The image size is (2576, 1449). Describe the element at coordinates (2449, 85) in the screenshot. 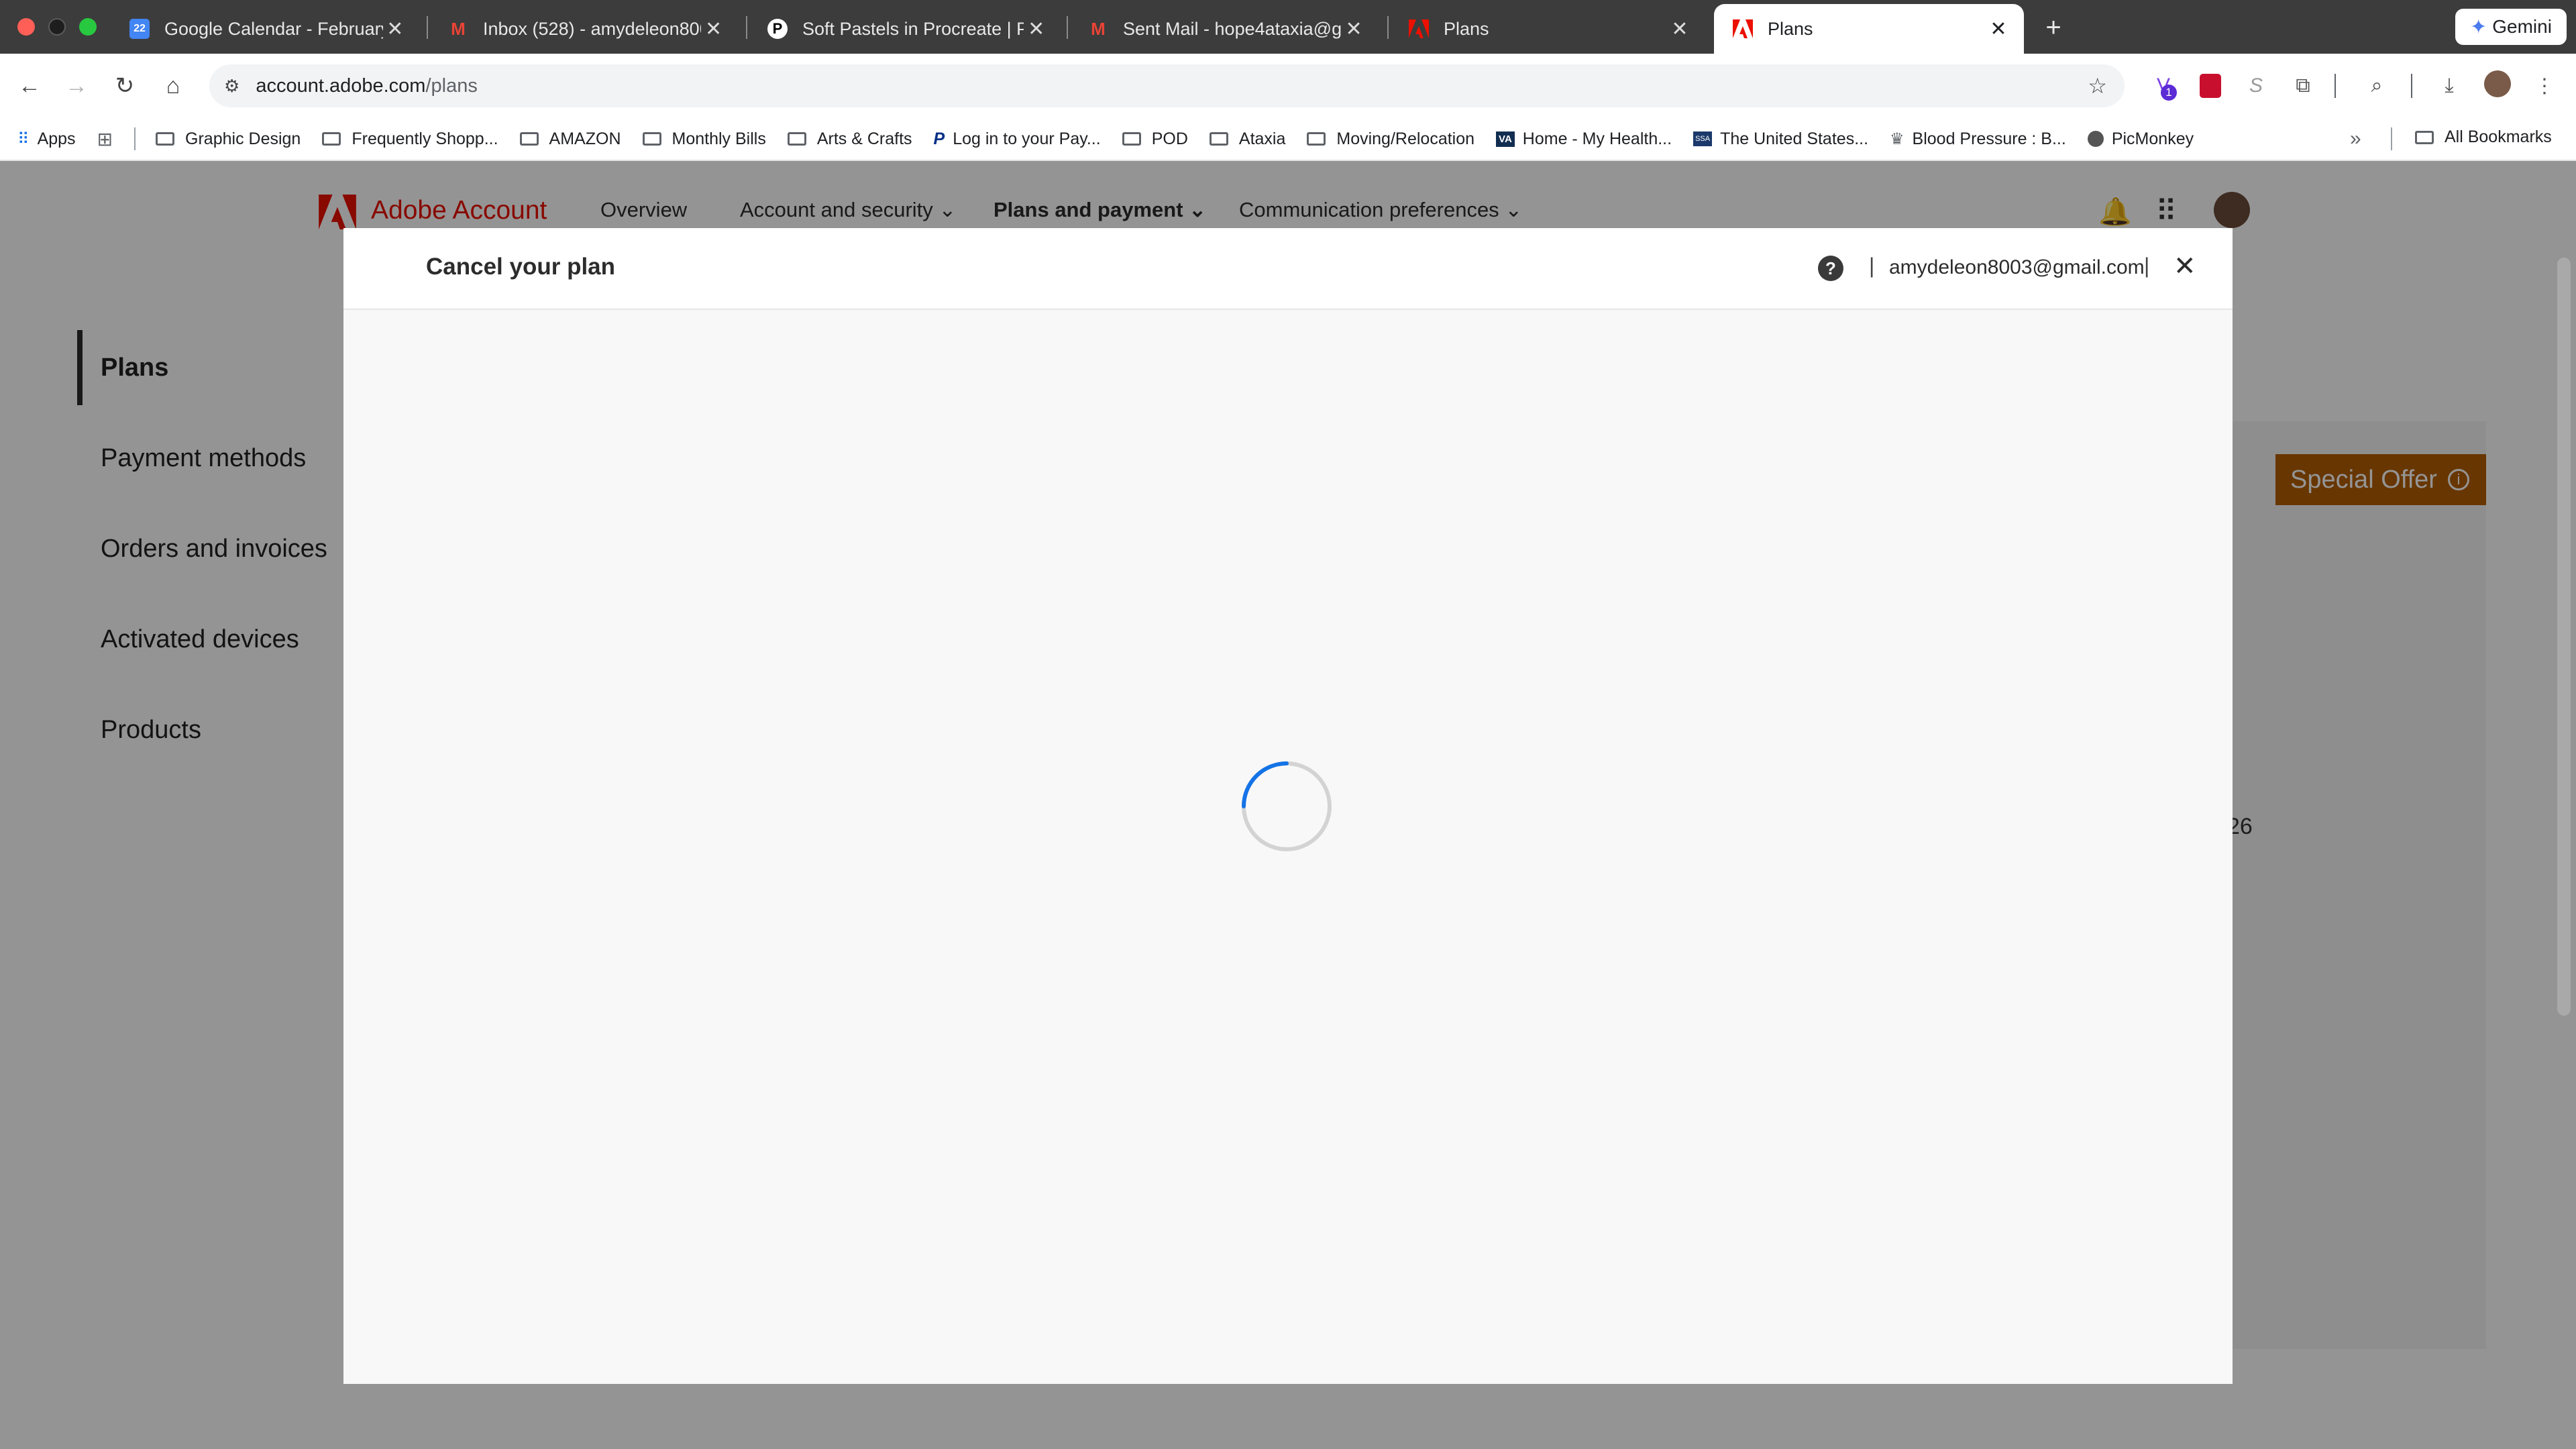

I see `downloads-icon: ⤓` at that location.